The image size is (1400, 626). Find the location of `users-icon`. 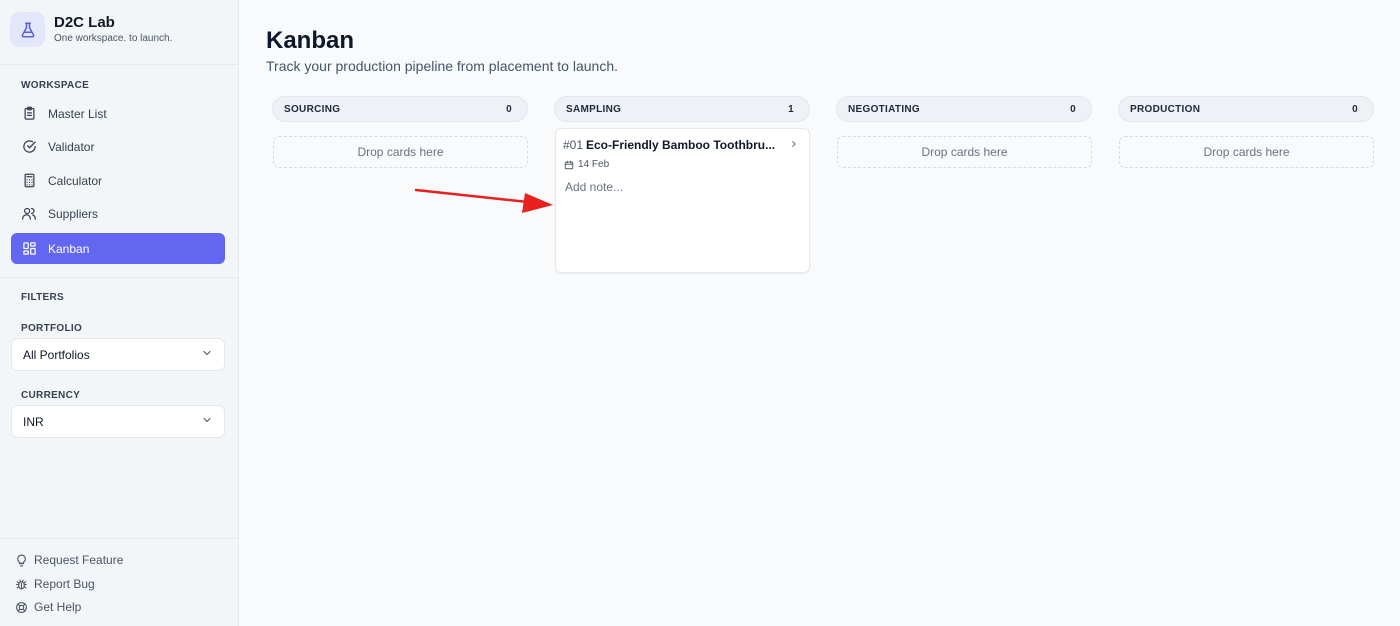

users-icon is located at coordinates (29, 214).